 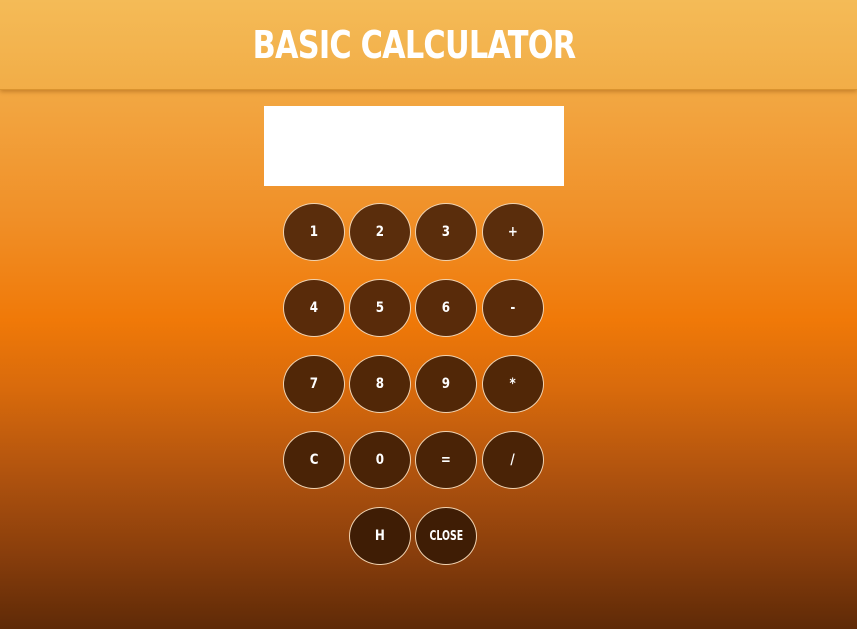 I want to click on key-close: CLOSE, so click(x=446, y=536).